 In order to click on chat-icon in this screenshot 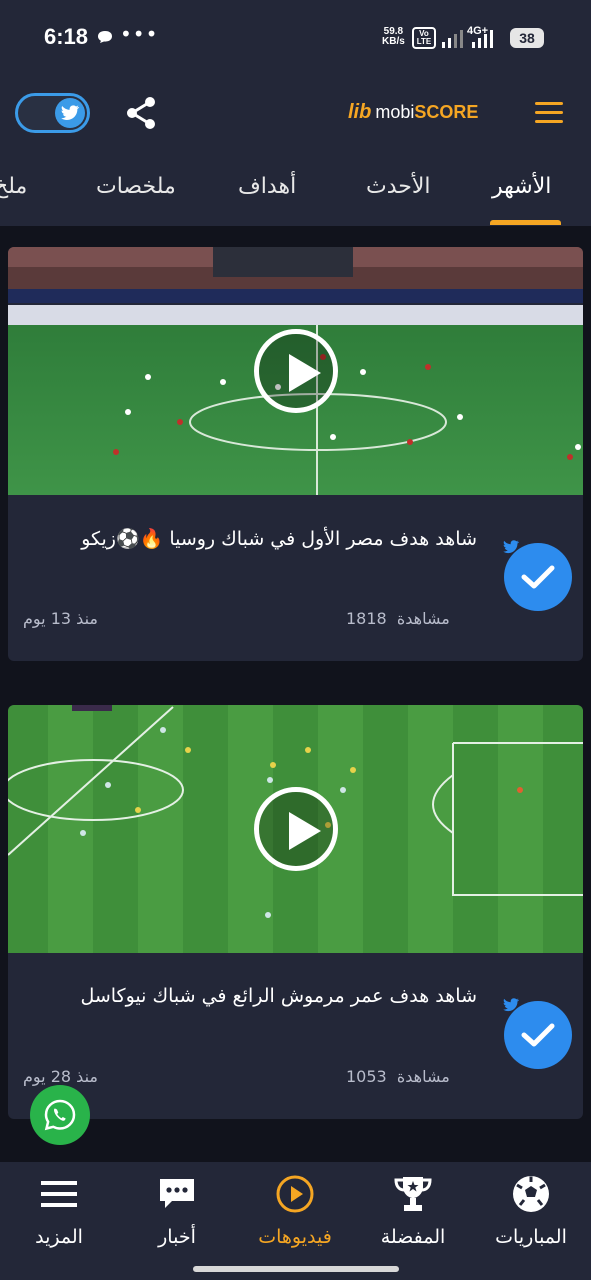, I will do `click(177, 1194)`.